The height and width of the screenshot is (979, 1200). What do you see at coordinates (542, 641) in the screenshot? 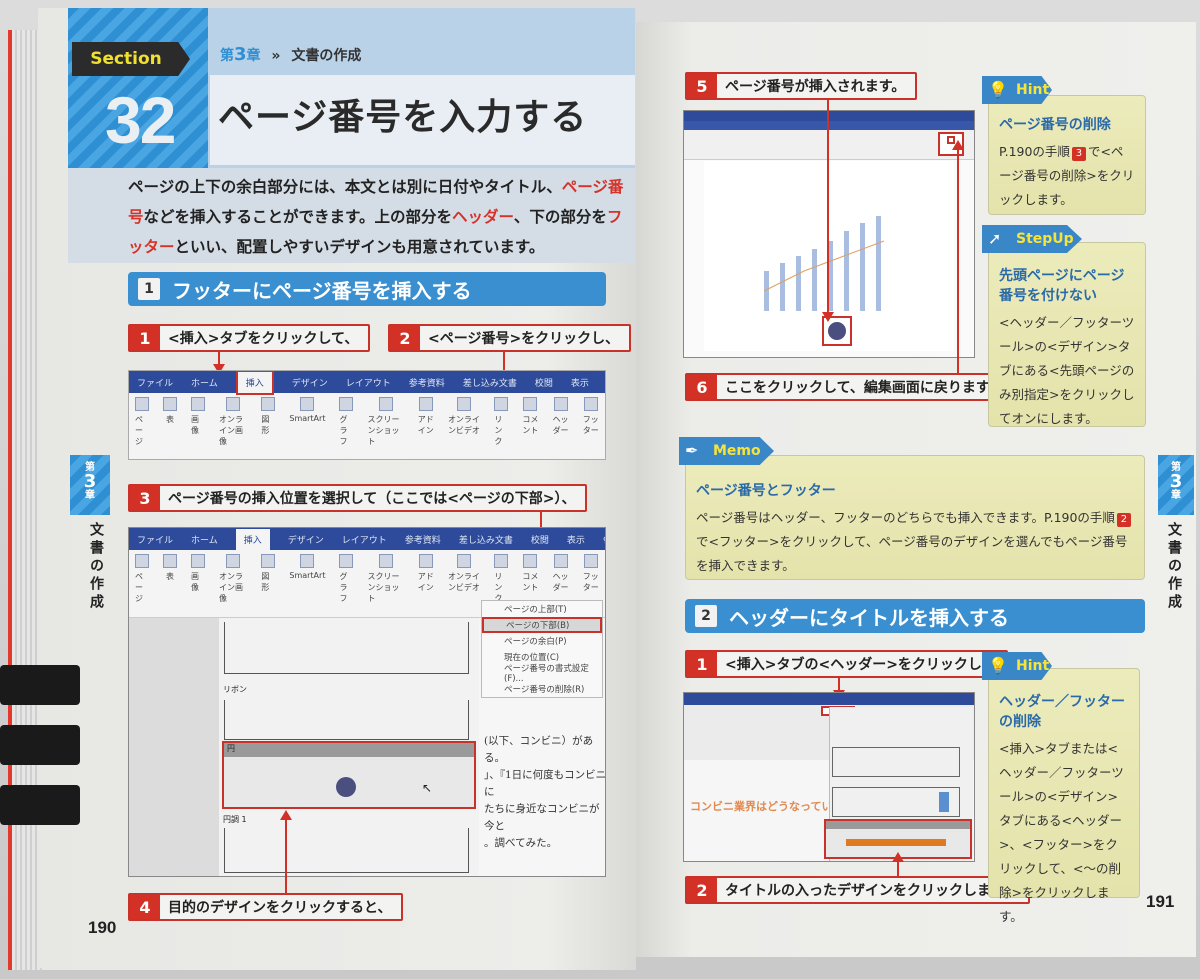
I see `menu-item: ページの余白(P)` at bounding box center [542, 641].